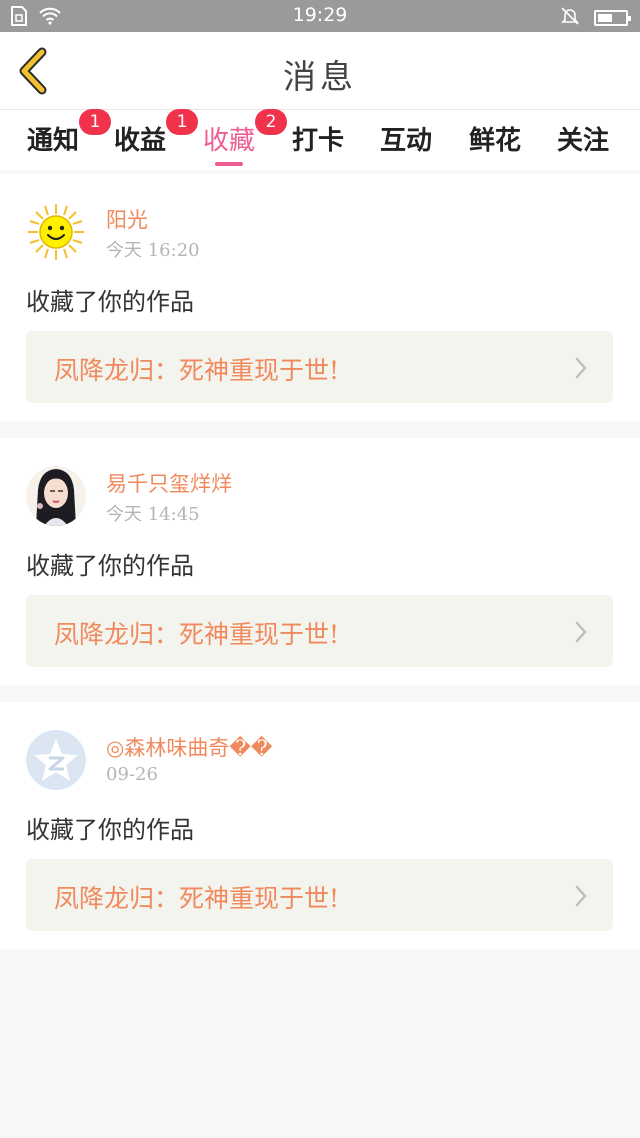 This screenshot has width=640, height=1138. I want to click on qzone-star-icon, so click(56, 760).